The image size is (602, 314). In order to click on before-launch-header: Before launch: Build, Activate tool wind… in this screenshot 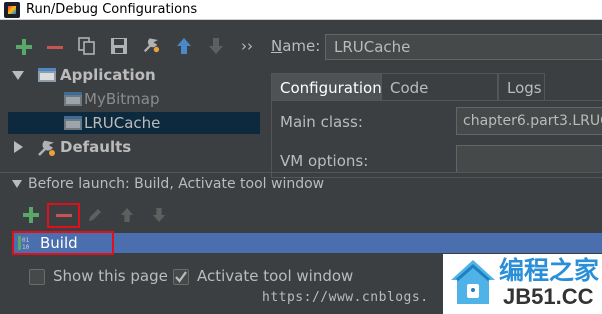, I will do `click(168, 184)`.